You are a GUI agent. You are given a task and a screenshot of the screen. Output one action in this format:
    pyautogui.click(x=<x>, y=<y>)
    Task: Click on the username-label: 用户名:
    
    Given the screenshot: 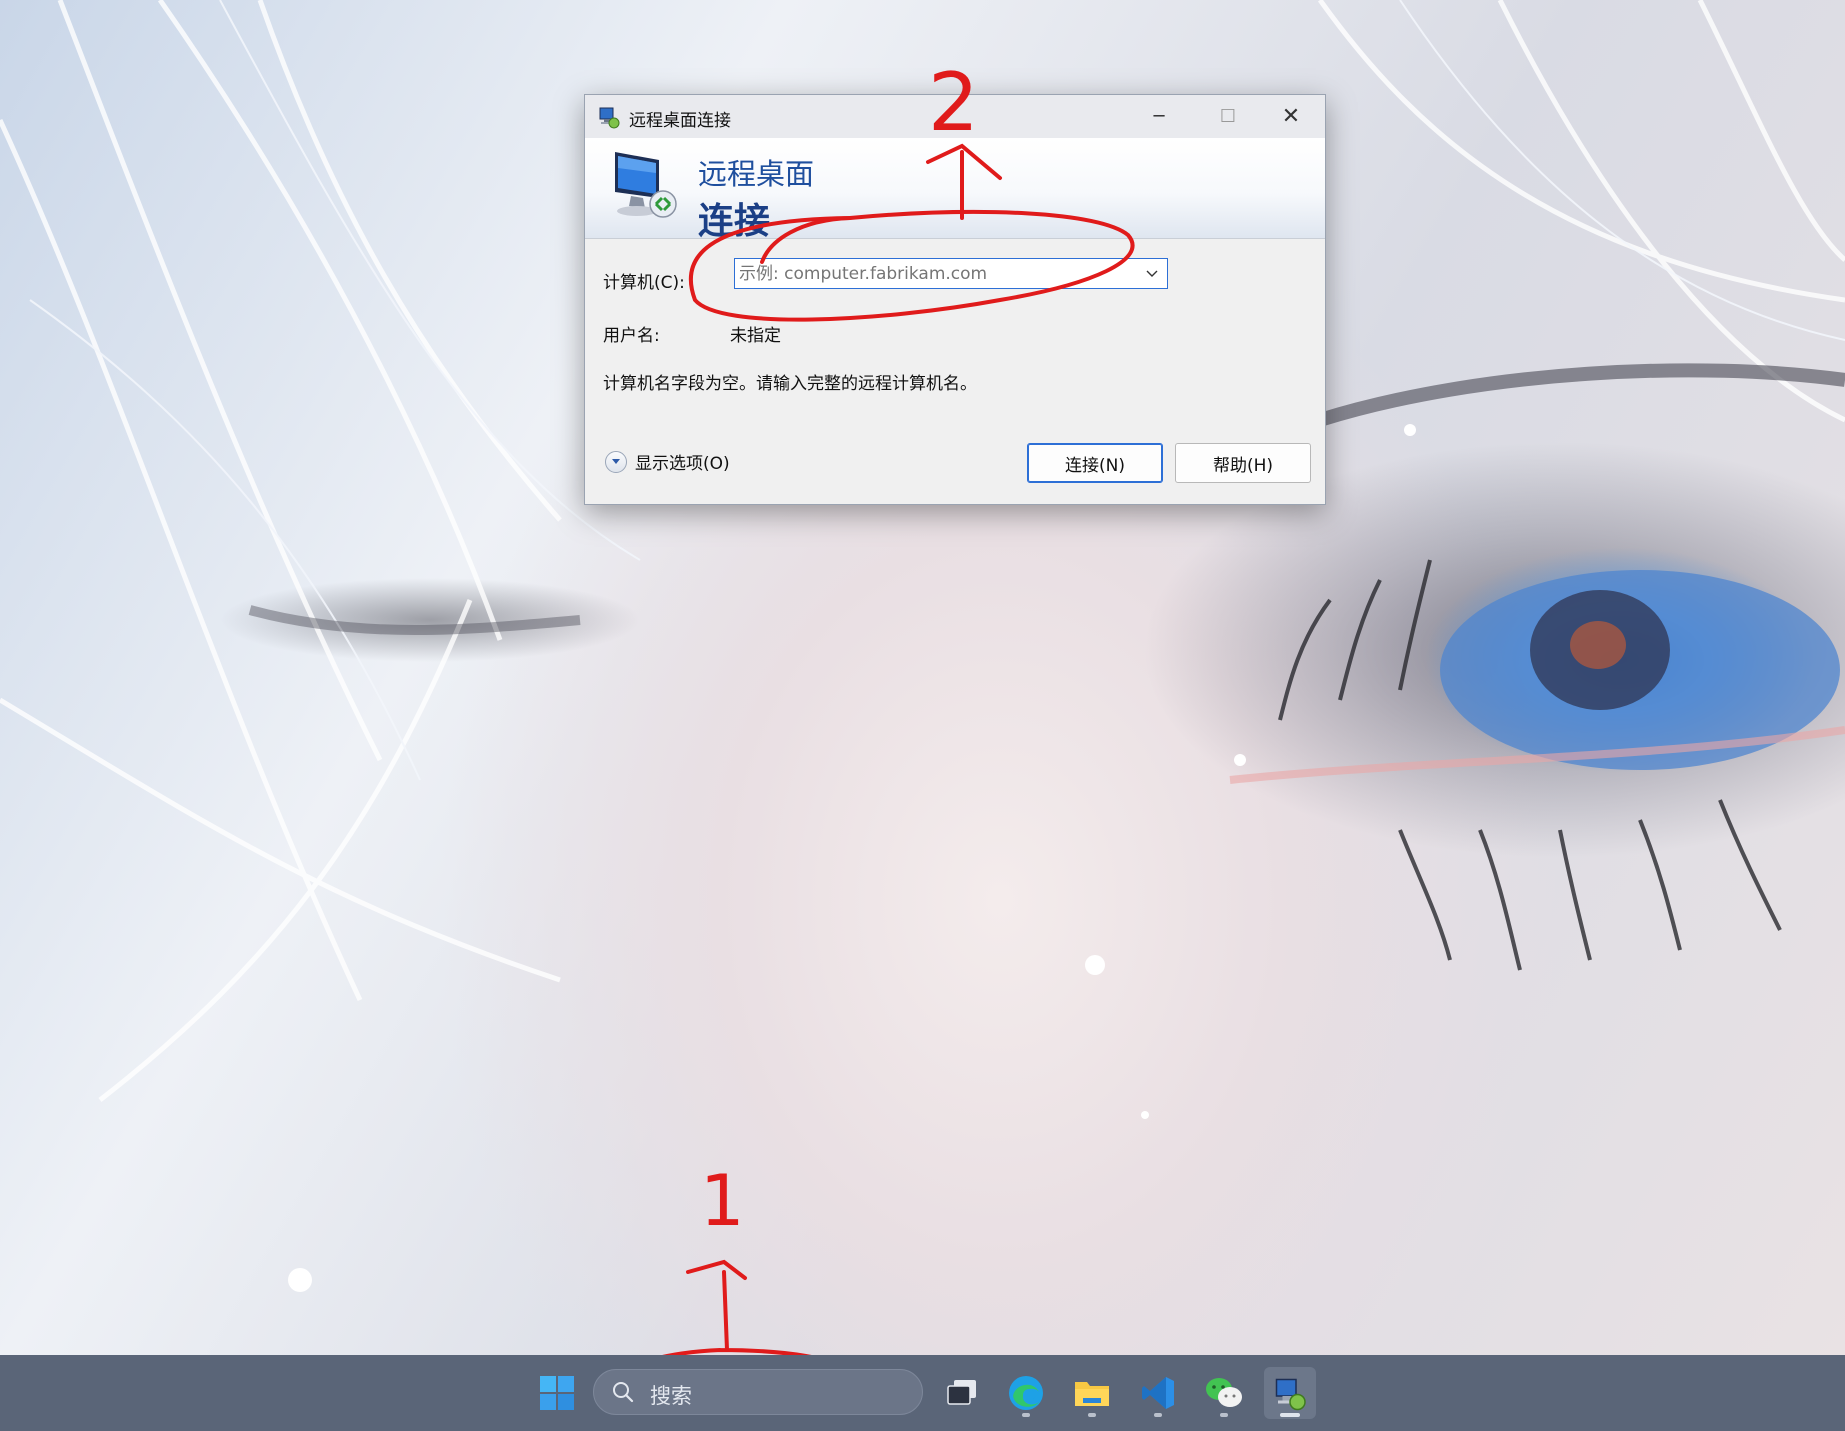 What is the action you would take?
    pyautogui.click(x=631, y=336)
    